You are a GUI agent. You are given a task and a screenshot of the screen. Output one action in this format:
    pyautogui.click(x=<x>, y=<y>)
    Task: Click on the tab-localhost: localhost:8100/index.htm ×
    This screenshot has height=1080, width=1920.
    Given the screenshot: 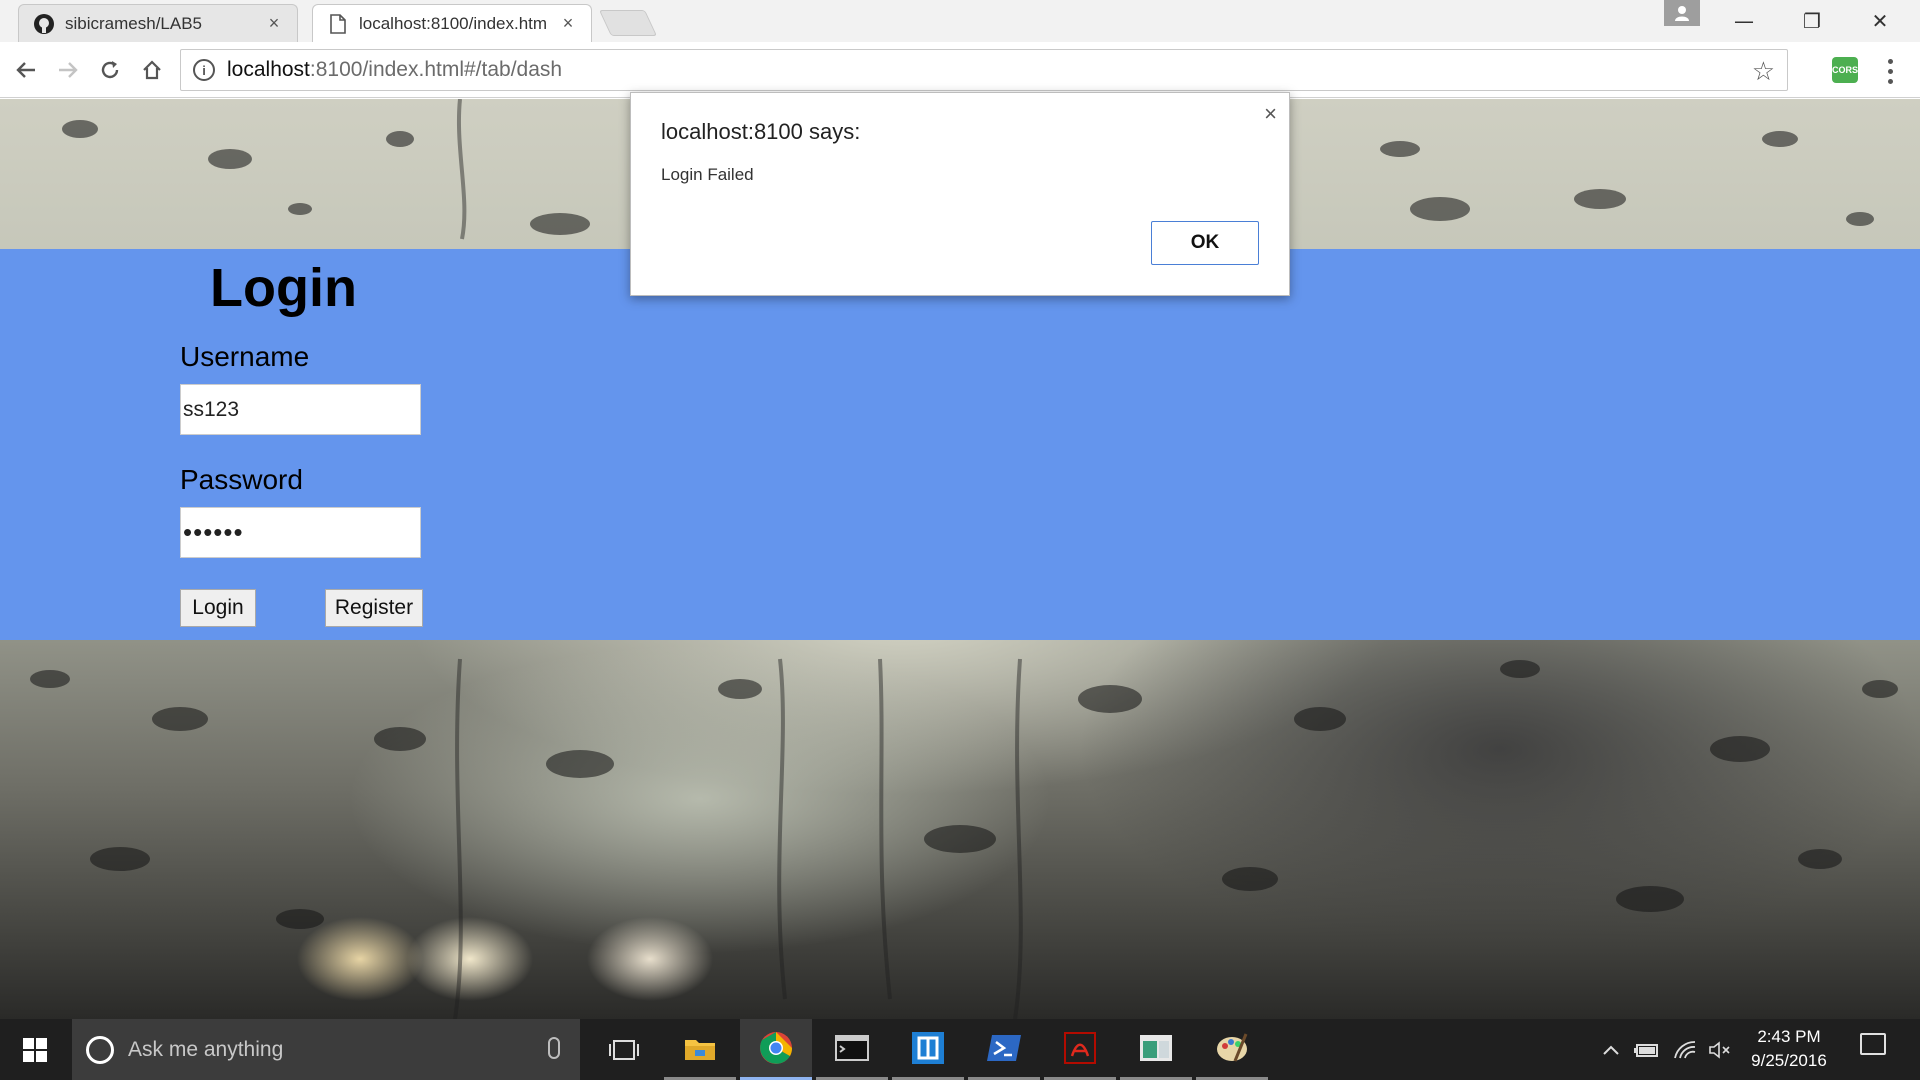 What is the action you would take?
    pyautogui.click(x=452, y=23)
    